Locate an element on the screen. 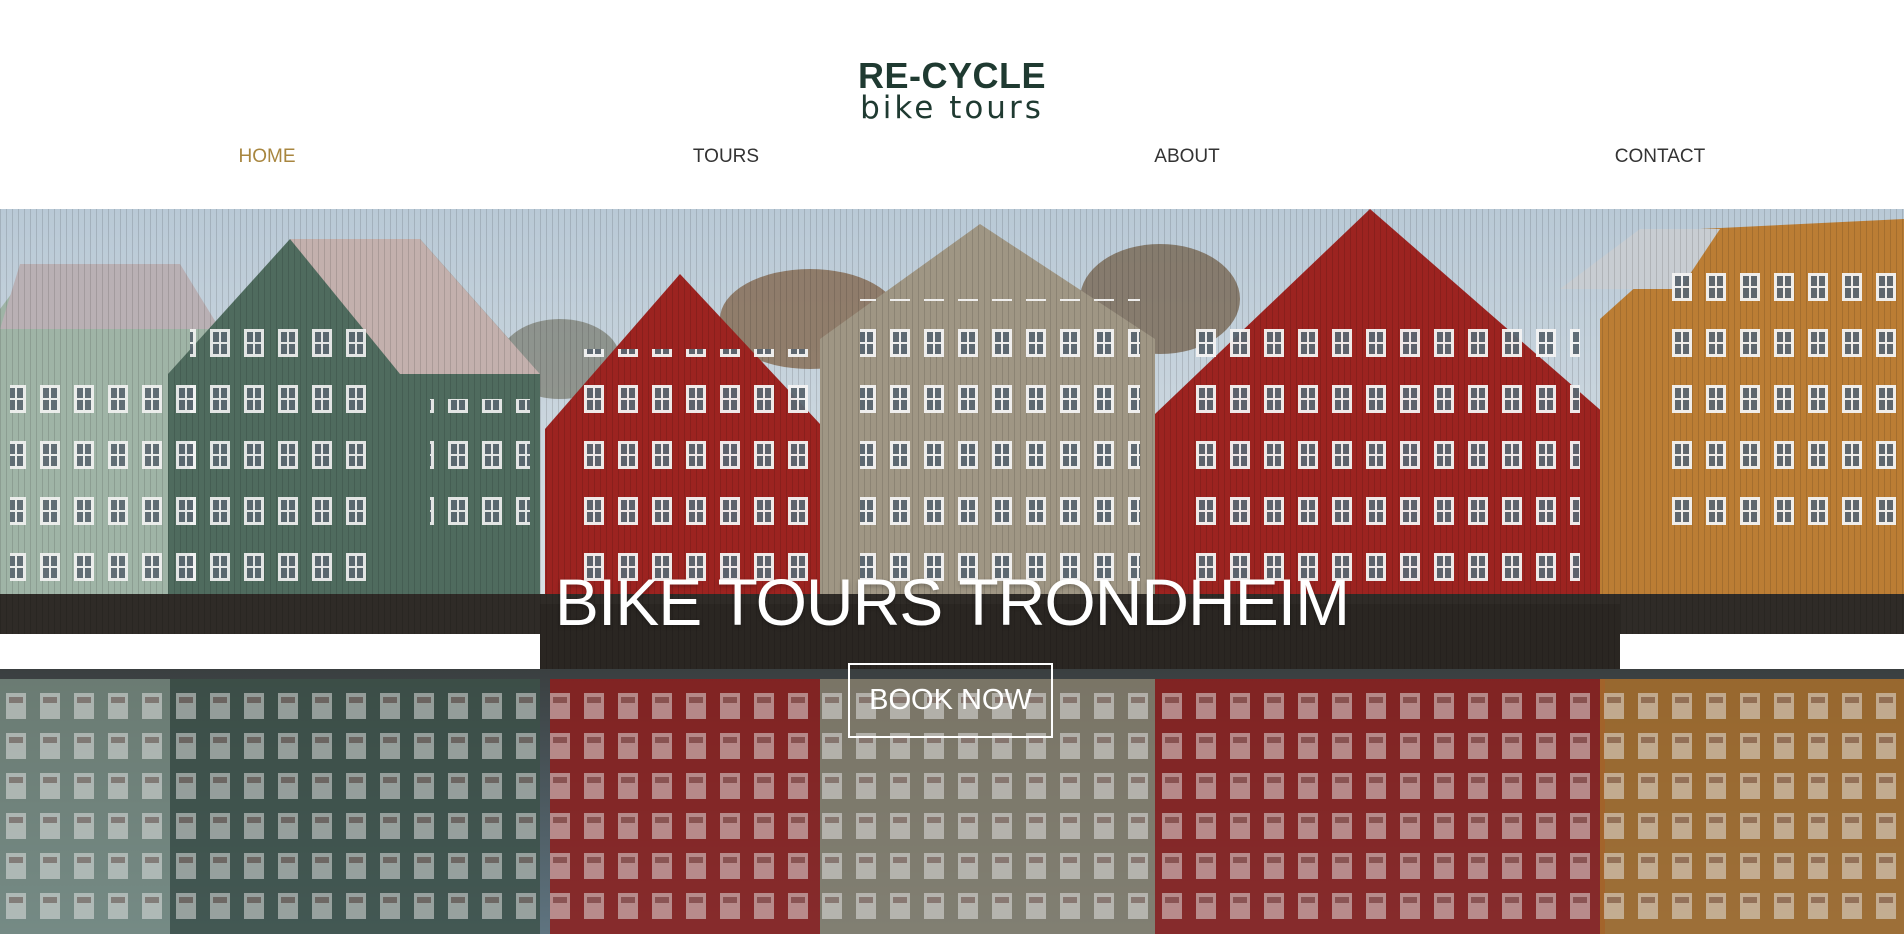 This screenshot has height=934, width=1904. nav-tours-link: TOURS is located at coordinates (726, 157).